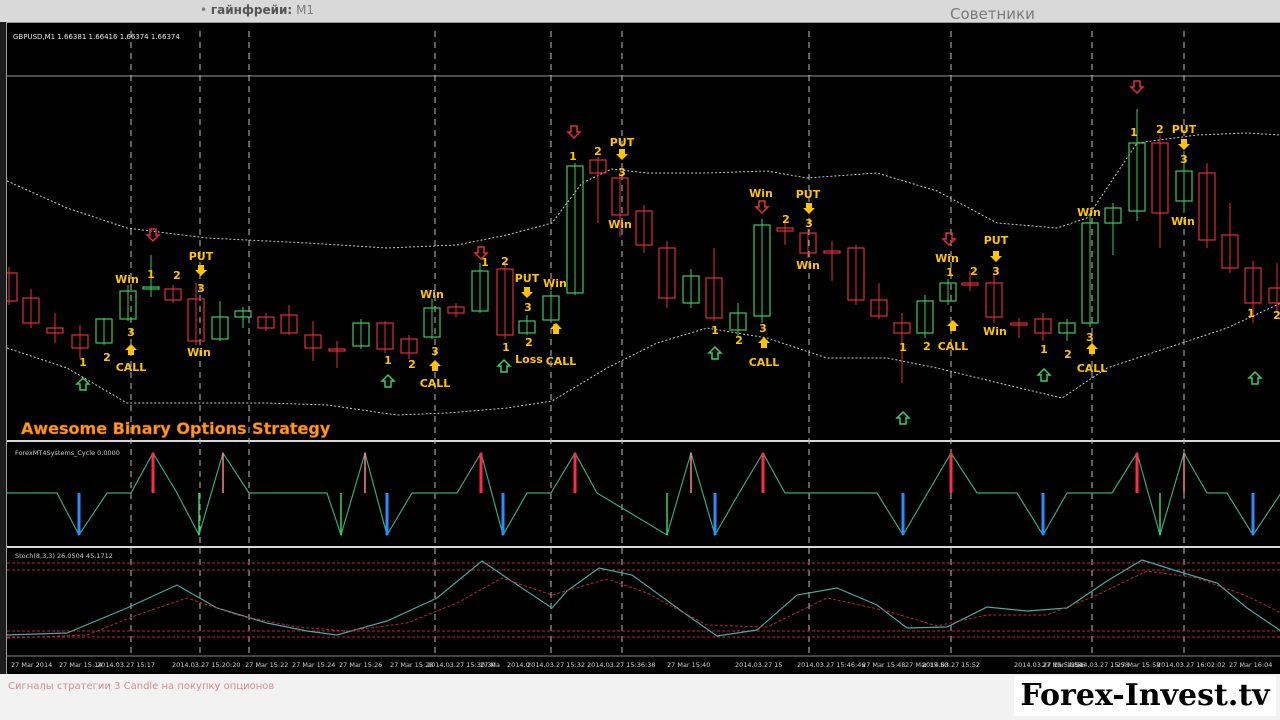  What do you see at coordinates (1191, 665) in the screenshot?
I see `time-label: 2014.03.27 16:02:02` at bounding box center [1191, 665].